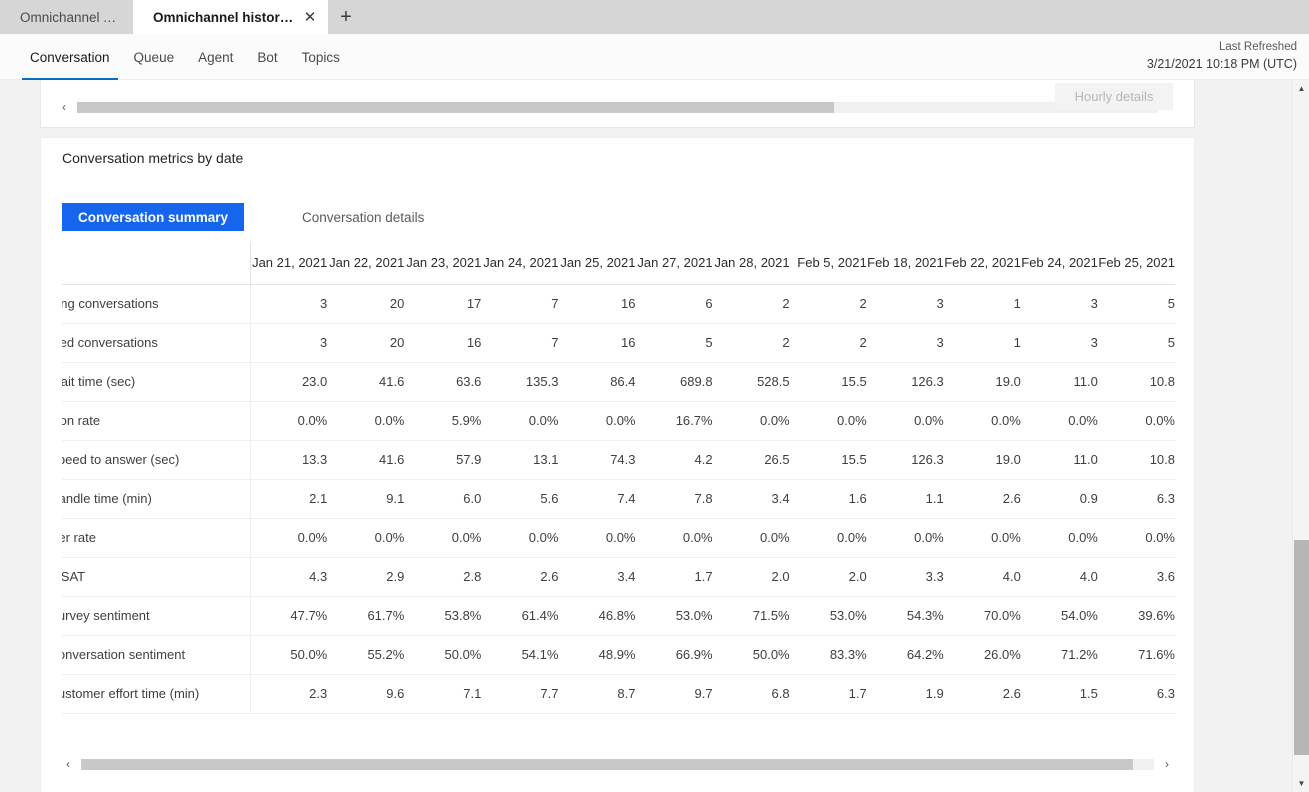  What do you see at coordinates (1300, 436) in the screenshot?
I see `page-vscrollbar: ▲ ▼` at bounding box center [1300, 436].